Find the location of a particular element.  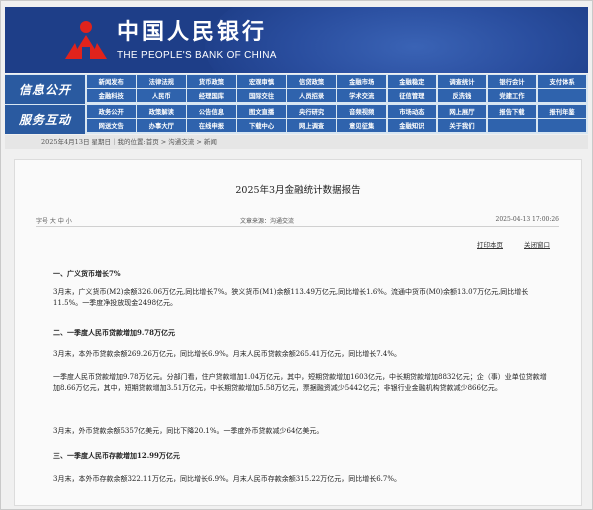

nav-link: 公告信息 is located at coordinates (211, 111).